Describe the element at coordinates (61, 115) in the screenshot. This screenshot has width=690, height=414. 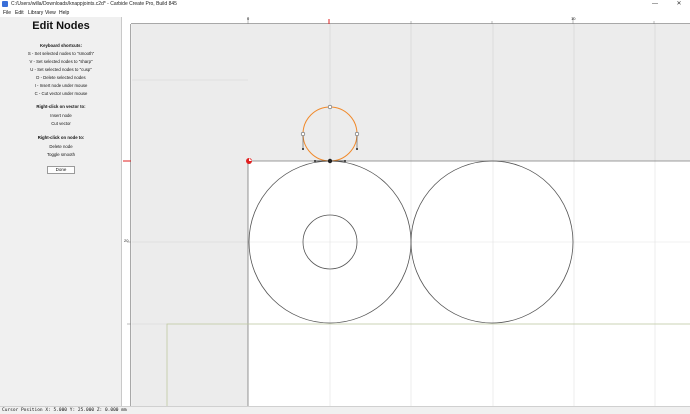
I see `vector-action: Insert node` at that location.